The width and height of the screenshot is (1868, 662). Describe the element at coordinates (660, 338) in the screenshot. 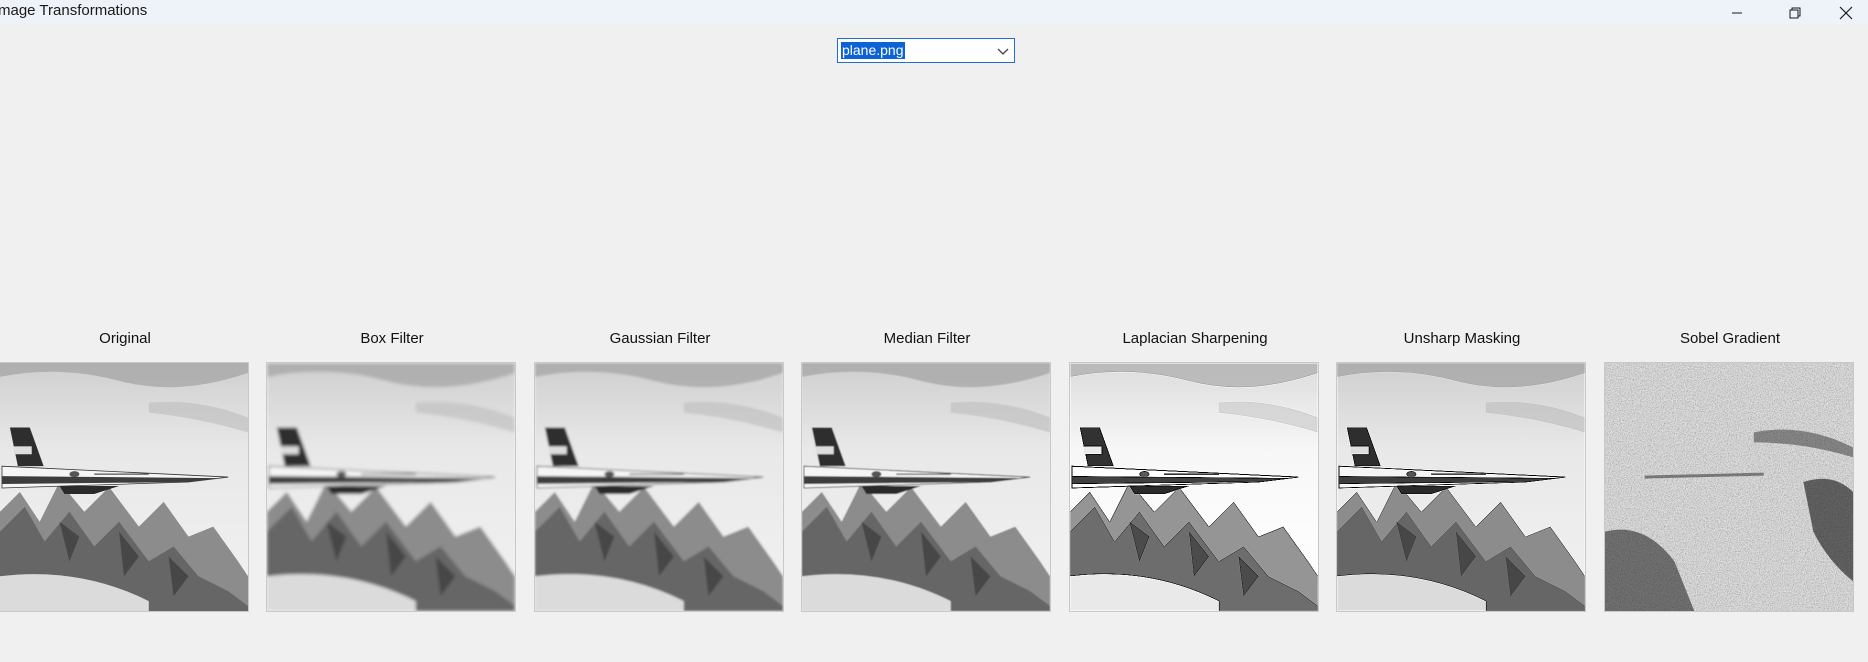

I see `panel-label-gaussian-filter: Gaussian Filter` at that location.